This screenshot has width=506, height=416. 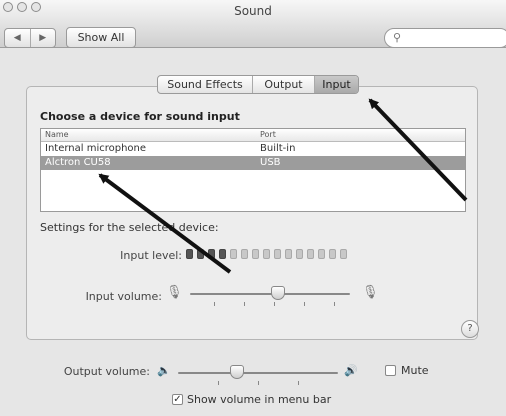 I want to click on output-volume-label: Output volume:, so click(x=106, y=371).